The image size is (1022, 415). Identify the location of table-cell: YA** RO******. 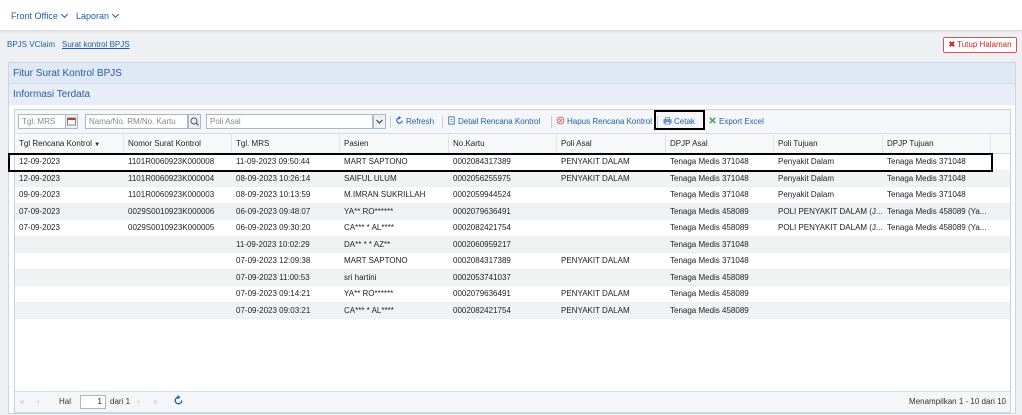
(369, 293).